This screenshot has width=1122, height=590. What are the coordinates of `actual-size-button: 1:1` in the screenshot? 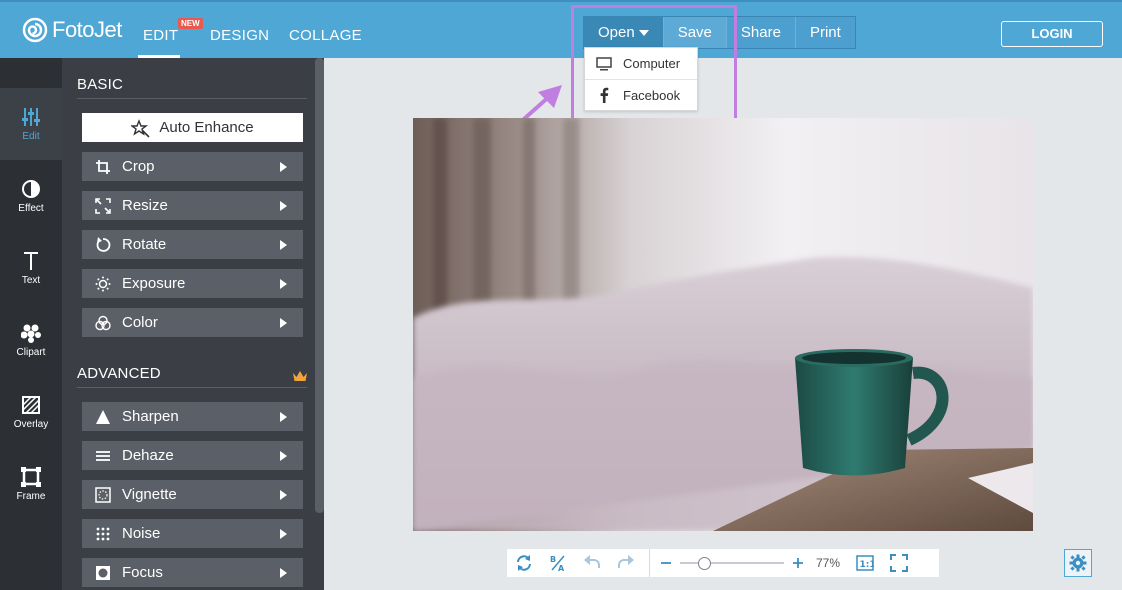 It's located at (865, 563).